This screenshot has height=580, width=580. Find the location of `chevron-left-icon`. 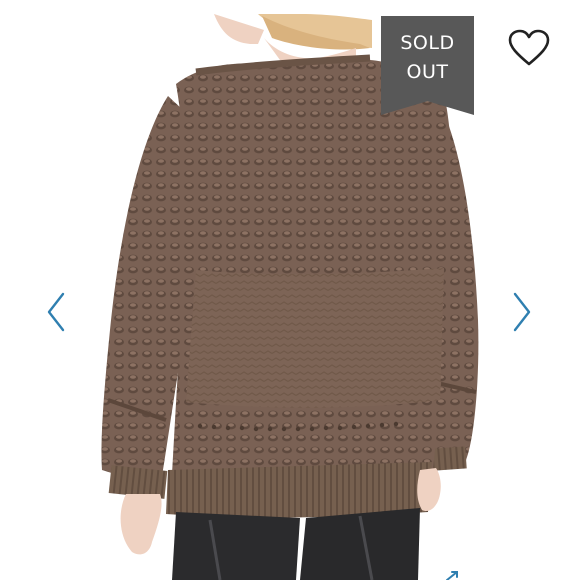

chevron-left-icon is located at coordinates (56, 312).